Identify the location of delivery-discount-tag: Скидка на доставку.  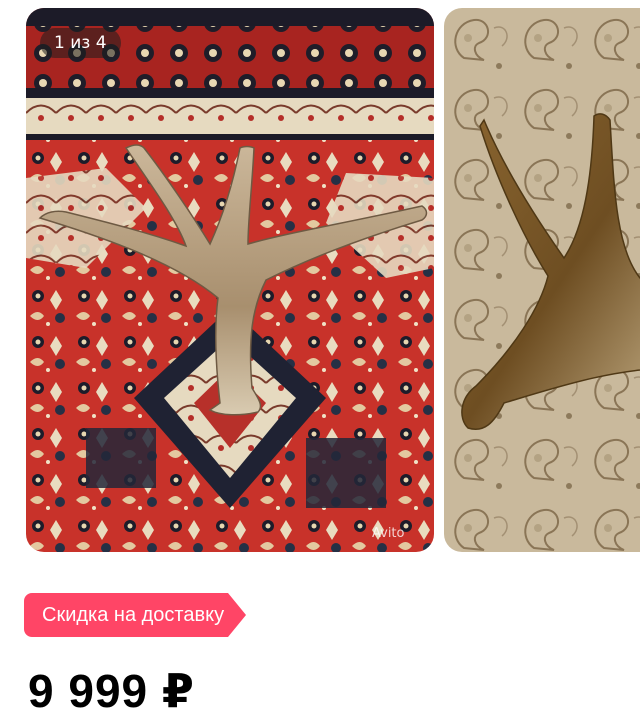
(135, 615).